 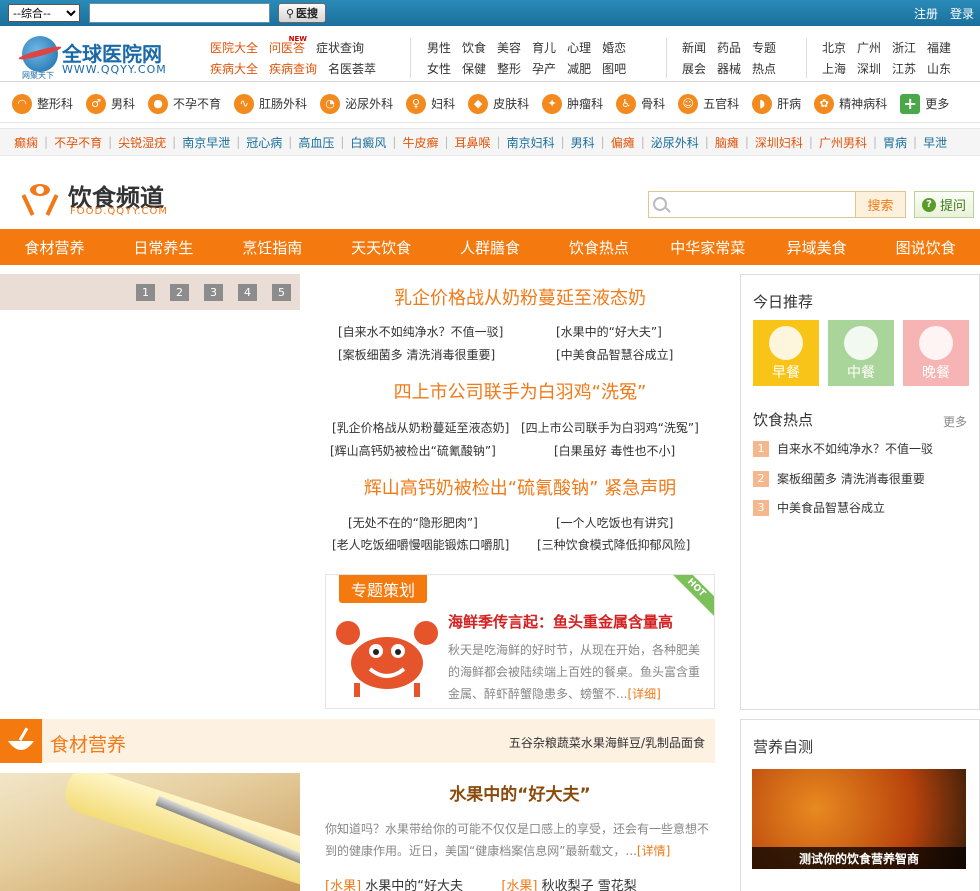 I want to click on dept-oncology: ✦ 肿瘤科, so click(x=572, y=103).